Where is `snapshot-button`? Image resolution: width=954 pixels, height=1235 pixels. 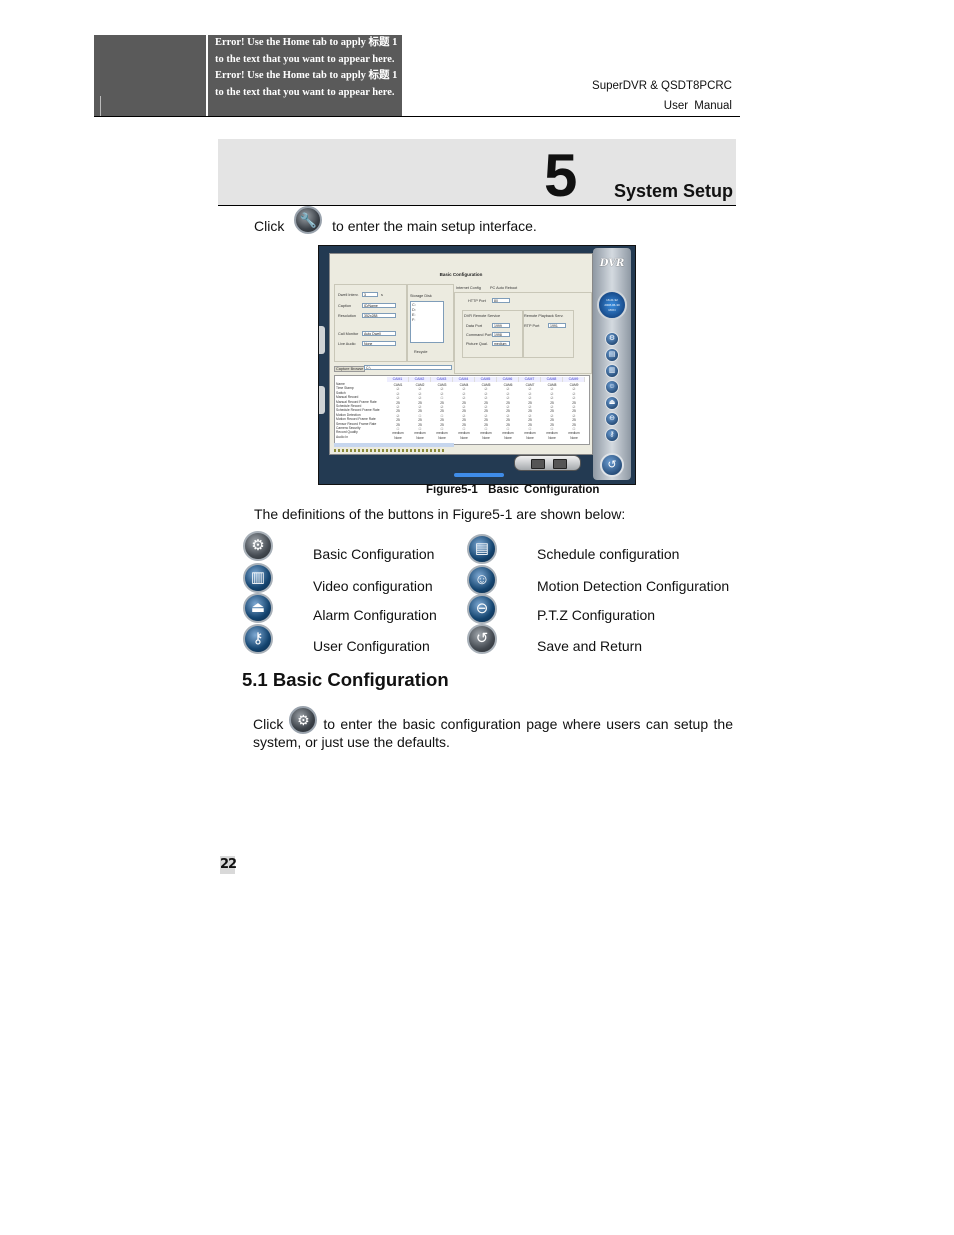
snapshot-button is located at coordinates (538, 464).